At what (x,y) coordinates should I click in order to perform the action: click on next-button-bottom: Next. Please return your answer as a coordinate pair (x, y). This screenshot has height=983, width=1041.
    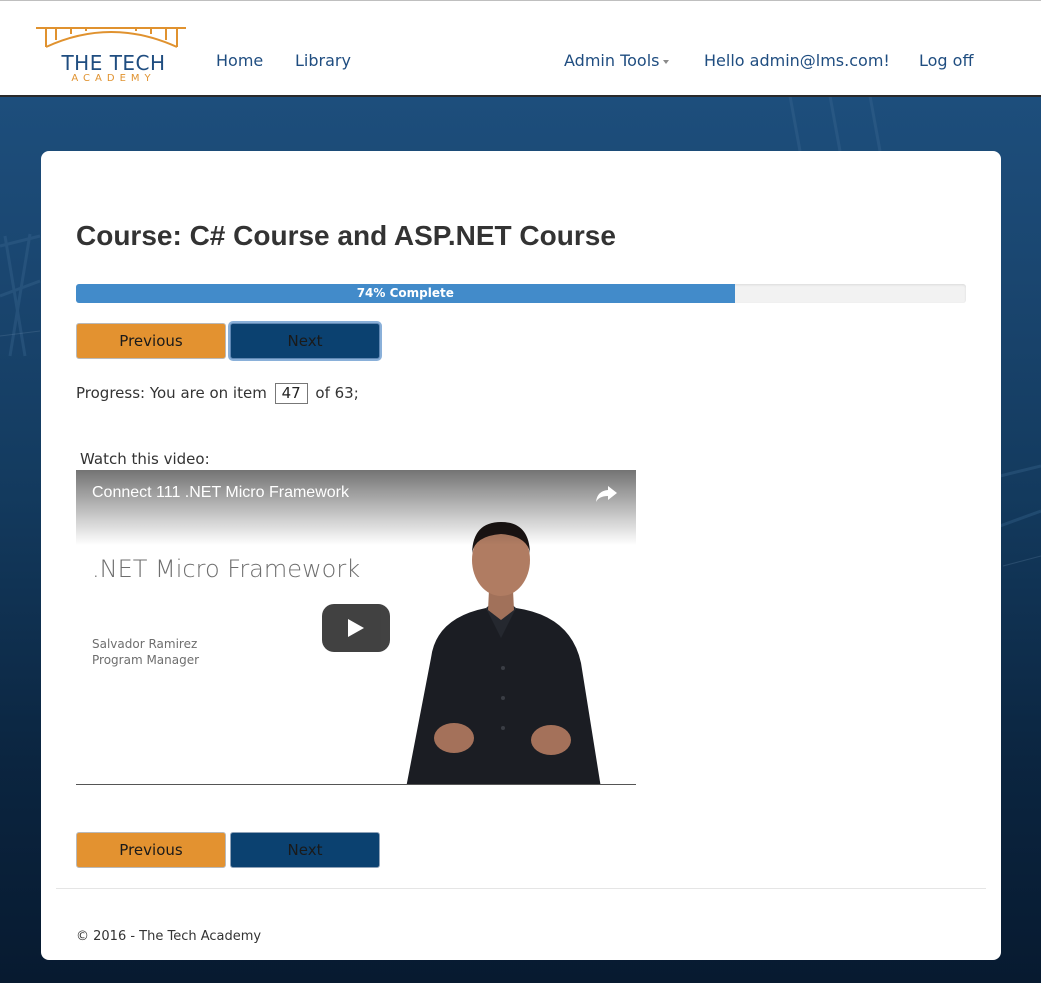
    Looking at the image, I should click on (305, 850).